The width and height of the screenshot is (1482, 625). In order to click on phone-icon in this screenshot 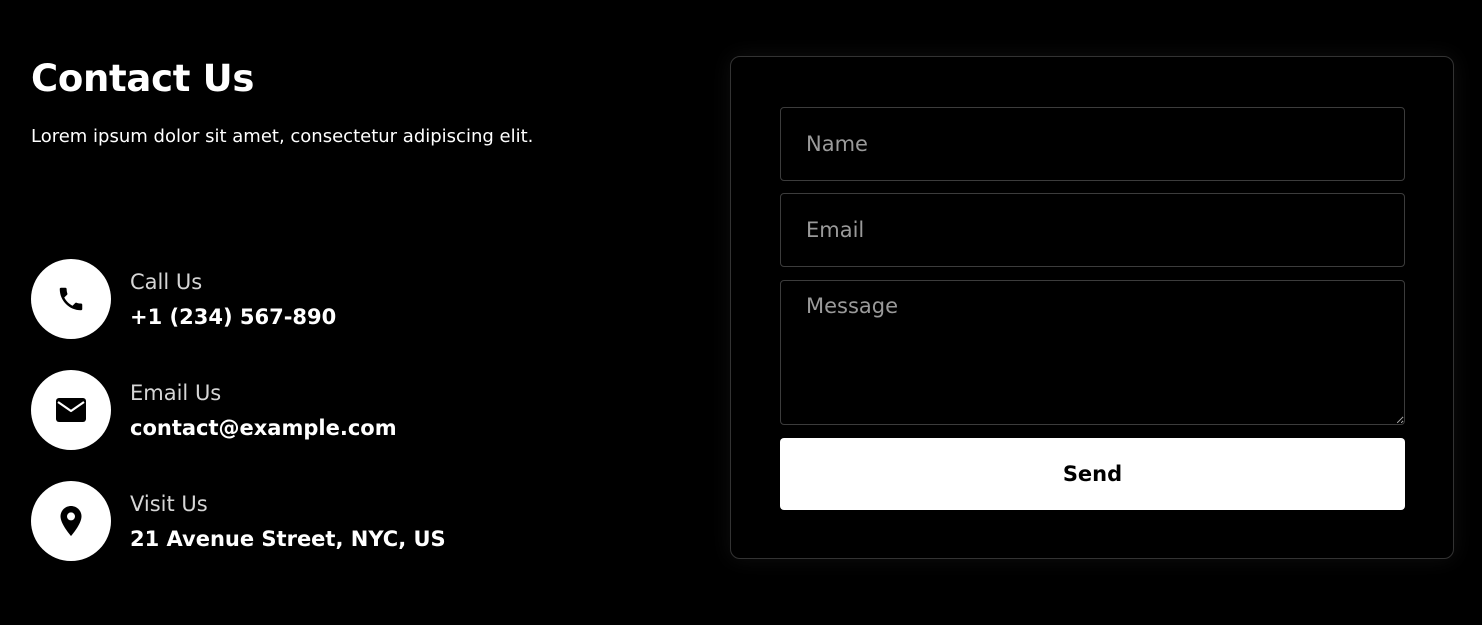, I will do `click(71, 299)`.